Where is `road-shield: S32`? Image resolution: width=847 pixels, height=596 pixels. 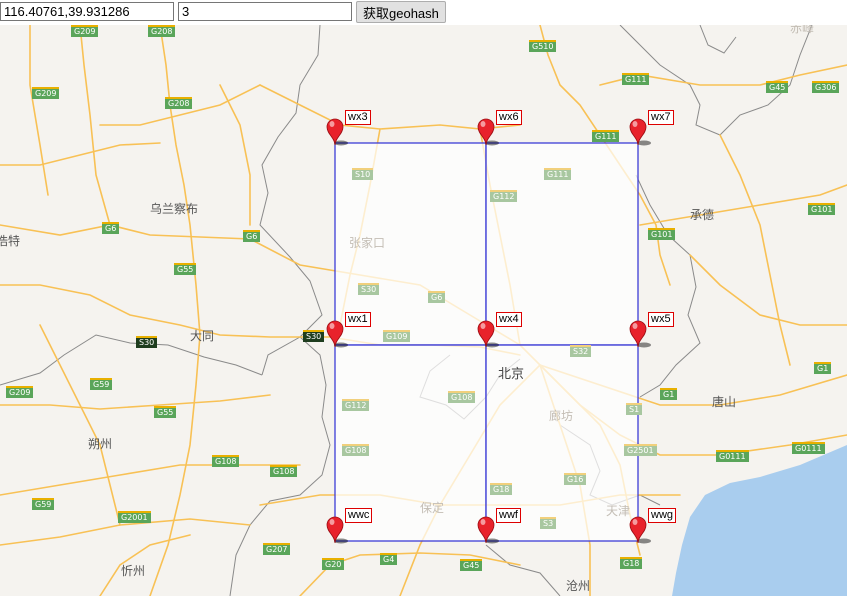 road-shield: S32 is located at coordinates (581, 351).